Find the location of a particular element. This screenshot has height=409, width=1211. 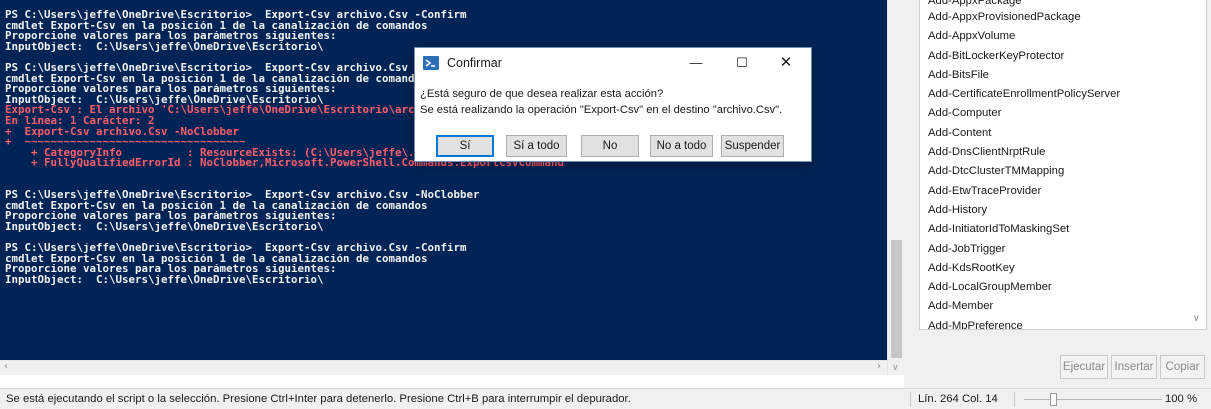

command-item: Add-DtcClusterTMMapping is located at coordinates (1063, 171).